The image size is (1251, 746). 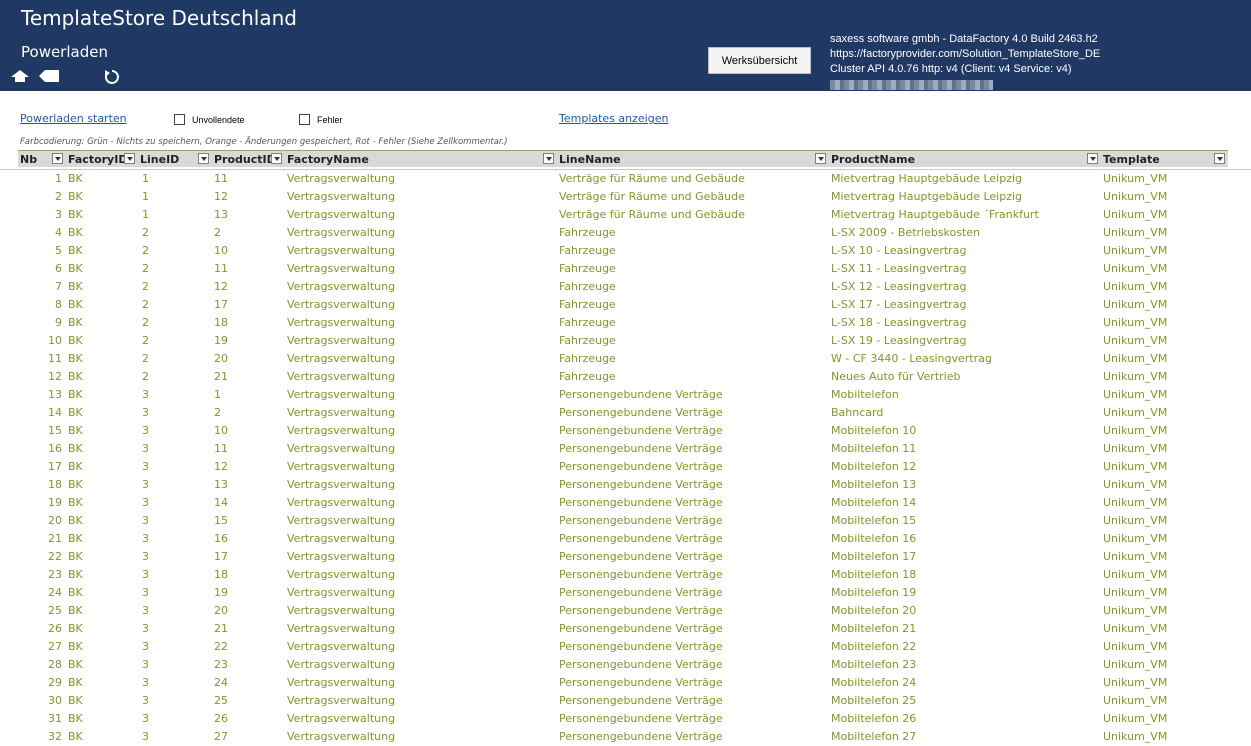 I want to click on unfinished-checkbox: Unvollendete, so click(x=209, y=119).